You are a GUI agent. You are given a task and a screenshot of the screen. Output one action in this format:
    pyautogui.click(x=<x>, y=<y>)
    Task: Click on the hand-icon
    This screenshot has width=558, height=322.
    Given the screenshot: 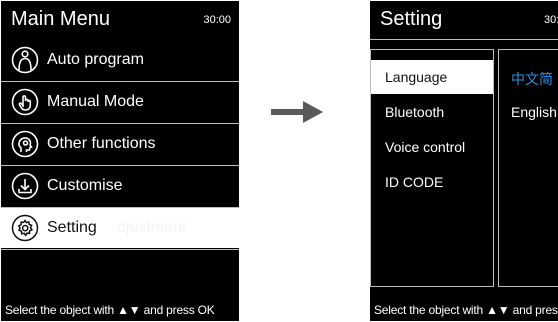 What is the action you would take?
    pyautogui.click(x=25, y=102)
    